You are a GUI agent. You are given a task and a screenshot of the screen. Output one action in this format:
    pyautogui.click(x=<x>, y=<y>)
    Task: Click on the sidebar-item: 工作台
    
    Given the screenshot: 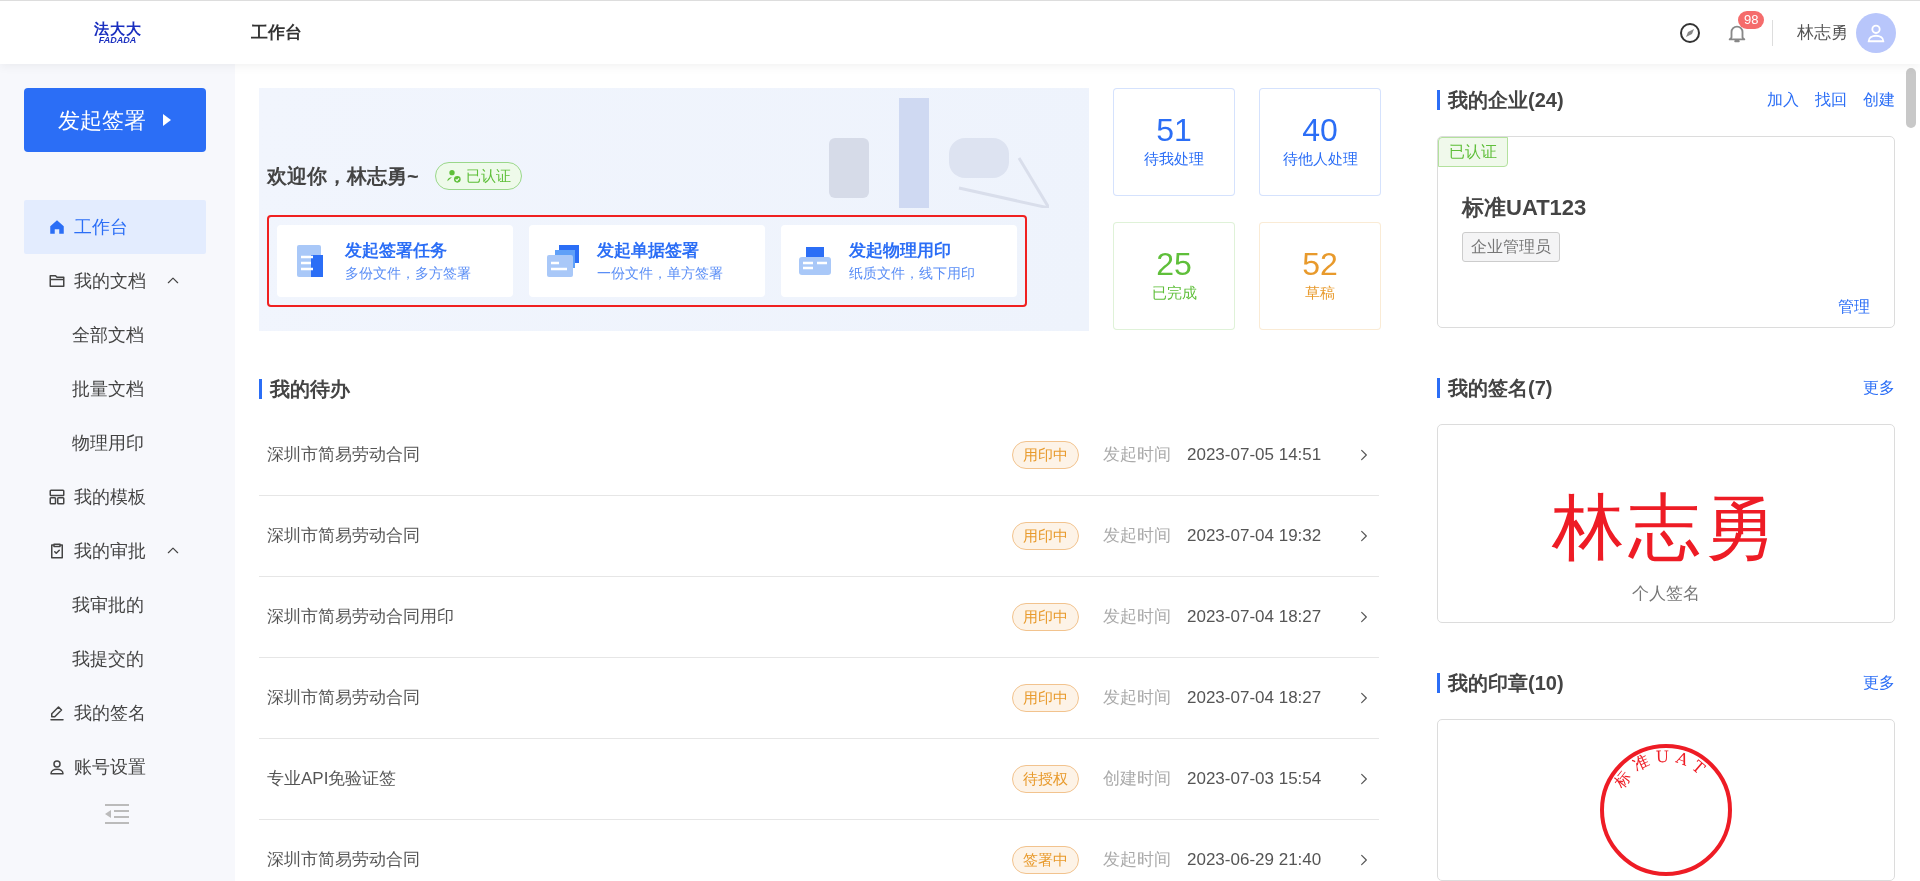 What is the action you would take?
    pyautogui.click(x=115, y=227)
    